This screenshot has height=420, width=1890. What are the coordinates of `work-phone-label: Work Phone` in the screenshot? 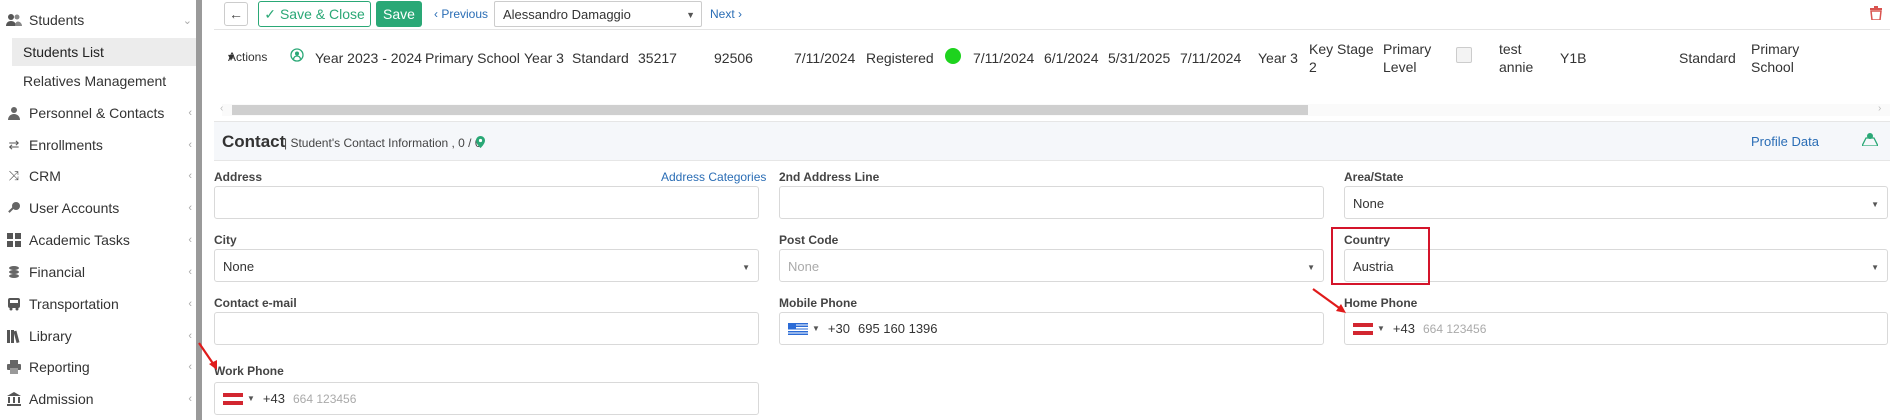 It's located at (249, 371).